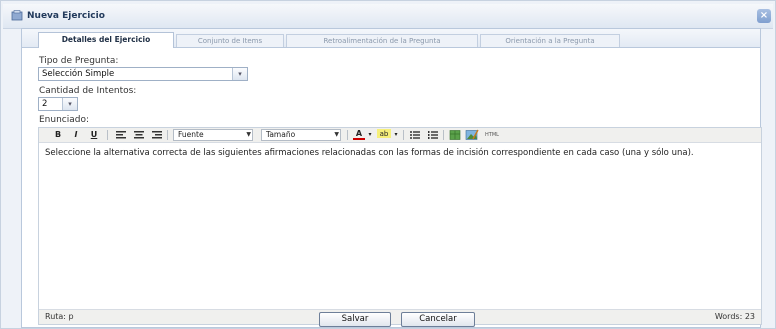  I want to click on font-size-value: Tamaño, so click(281, 134).